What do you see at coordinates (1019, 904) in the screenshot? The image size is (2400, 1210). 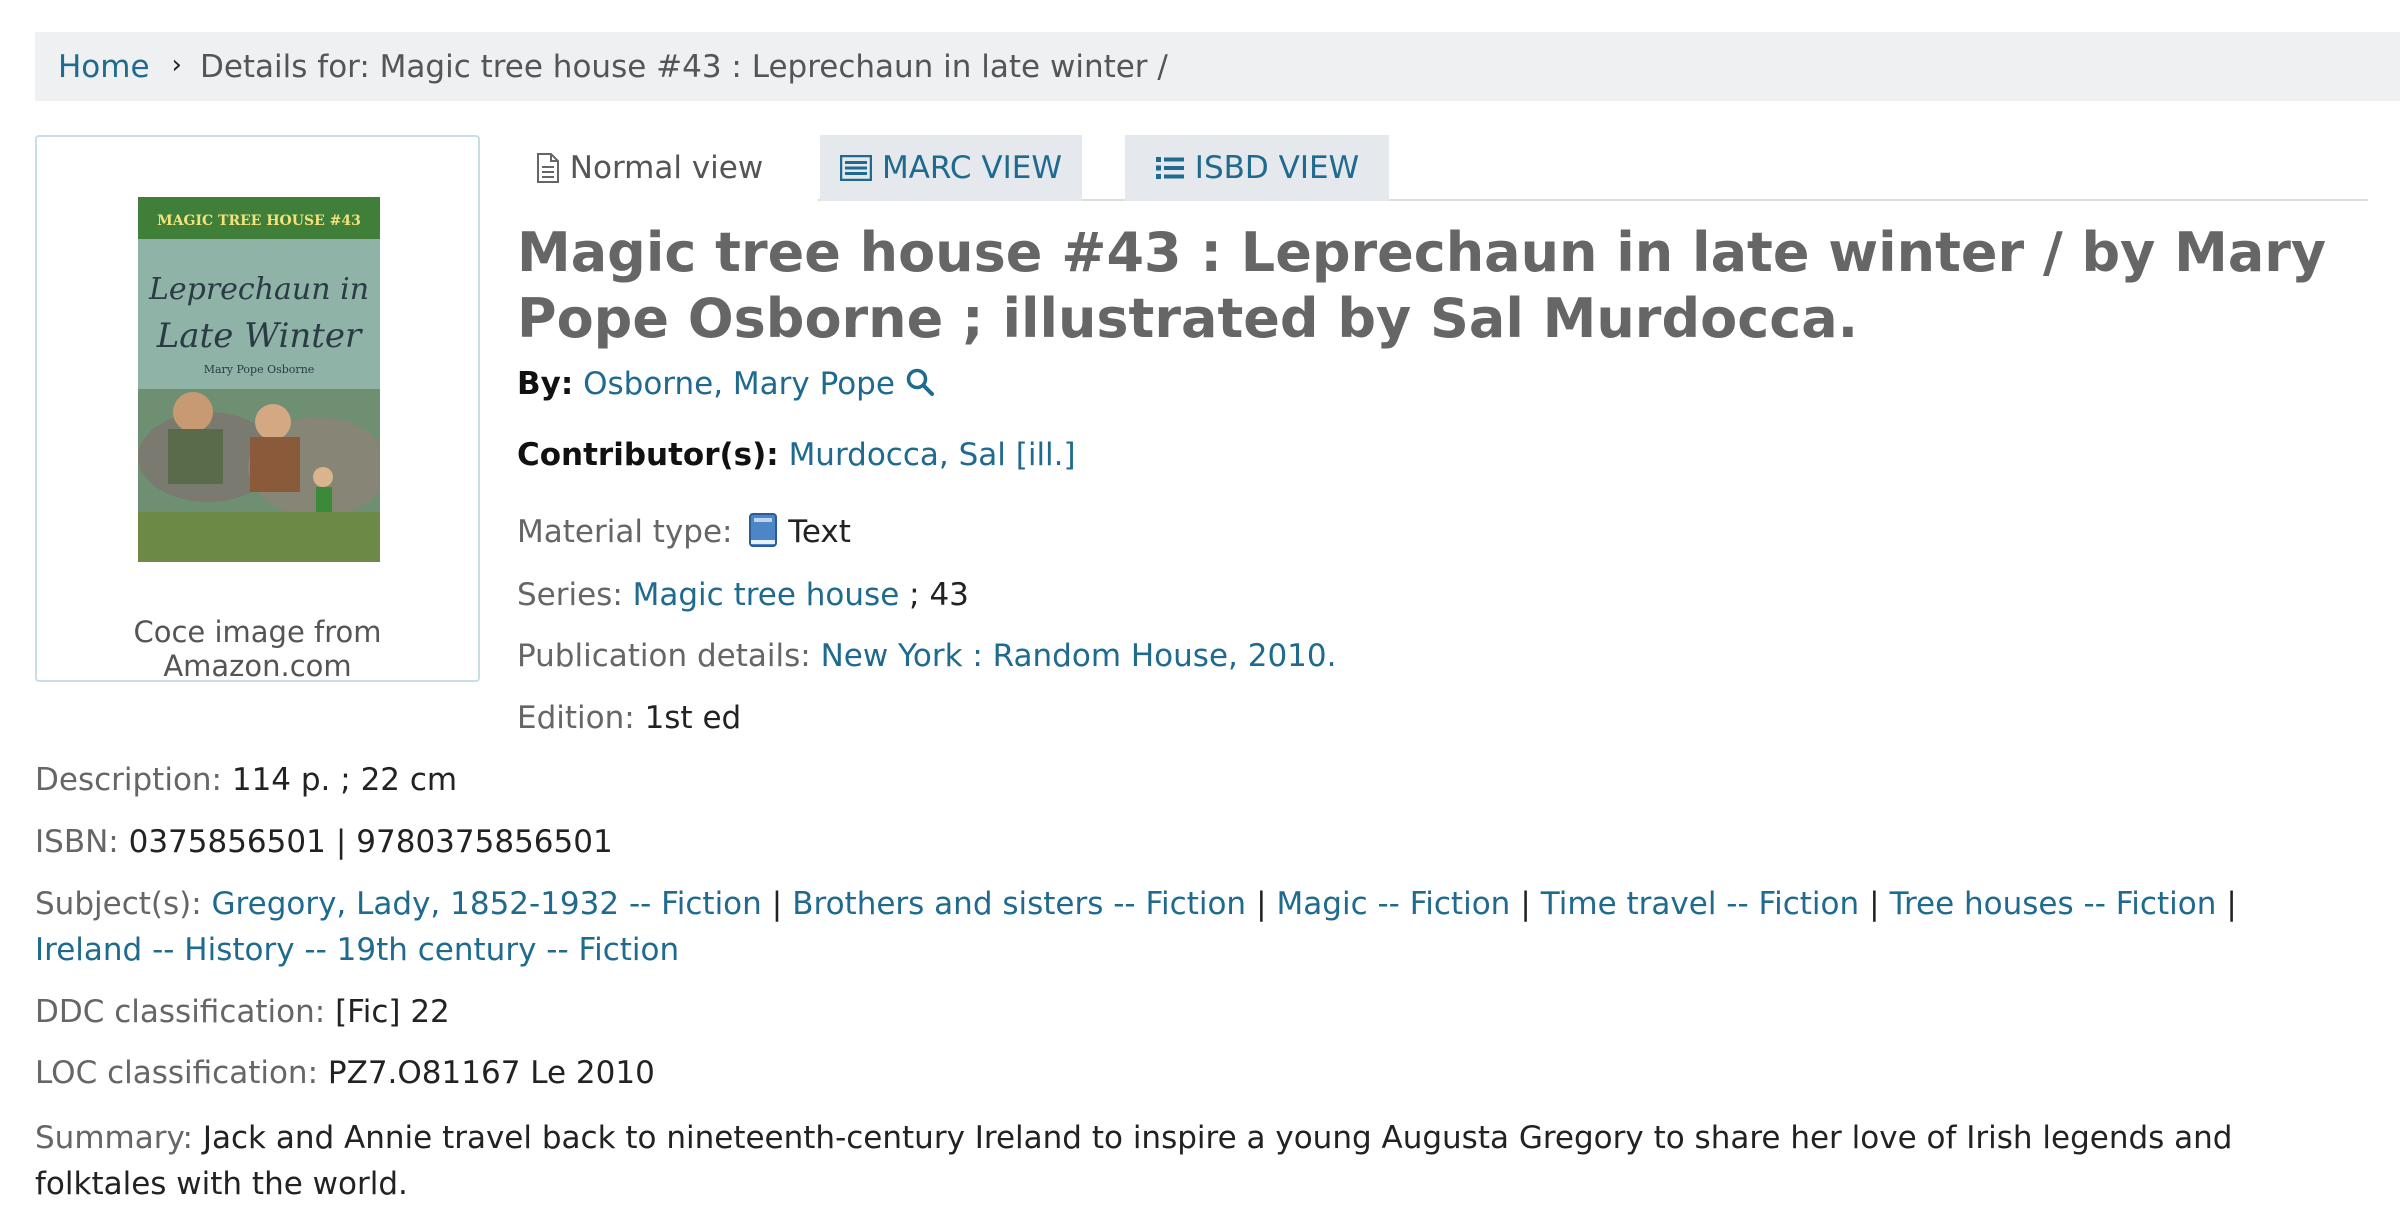 I see `subject-link: Brothers and sisters -- Fiction` at bounding box center [1019, 904].